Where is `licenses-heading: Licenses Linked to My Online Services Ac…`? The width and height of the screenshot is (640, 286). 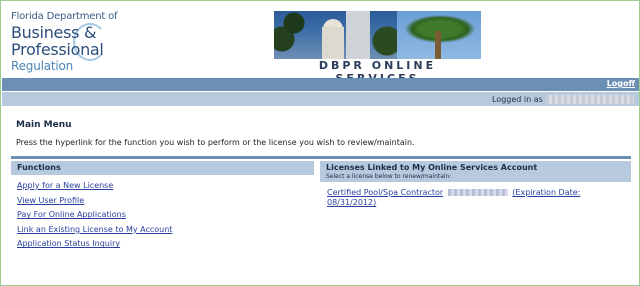 licenses-heading: Licenses Linked to My Online Services Ac… is located at coordinates (432, 167).